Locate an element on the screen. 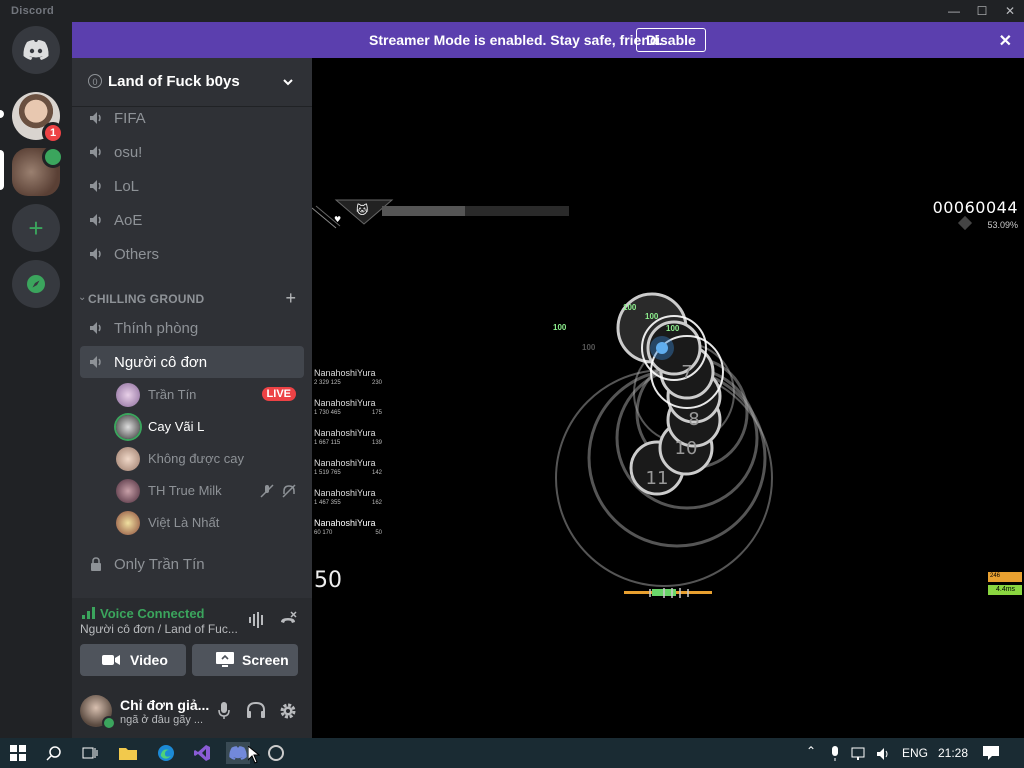 The image size is (1024, 768). discord-taskbar-icon is located at coordinates (238, 753).